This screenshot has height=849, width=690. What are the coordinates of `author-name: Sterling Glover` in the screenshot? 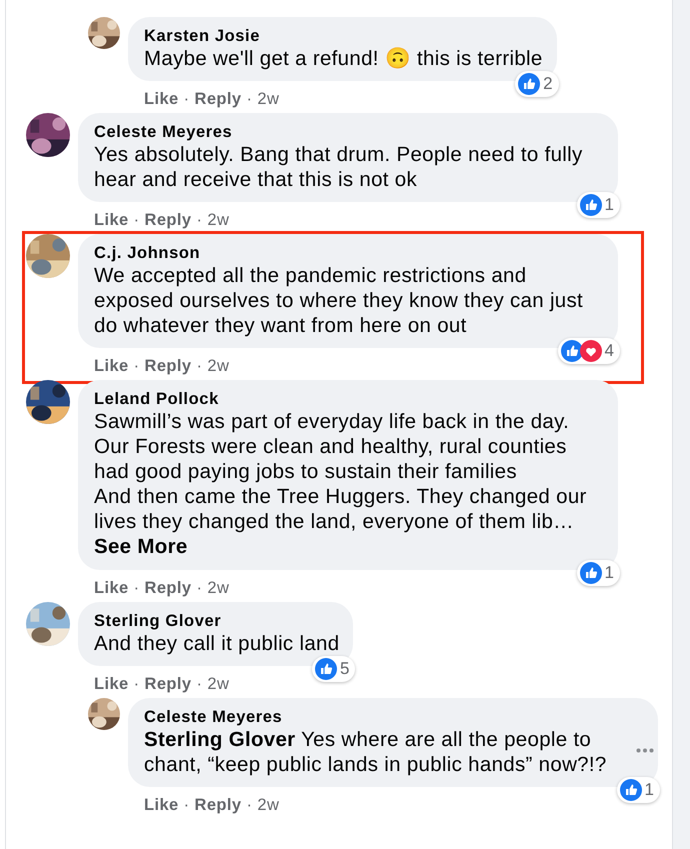 It's located at (217, 621).